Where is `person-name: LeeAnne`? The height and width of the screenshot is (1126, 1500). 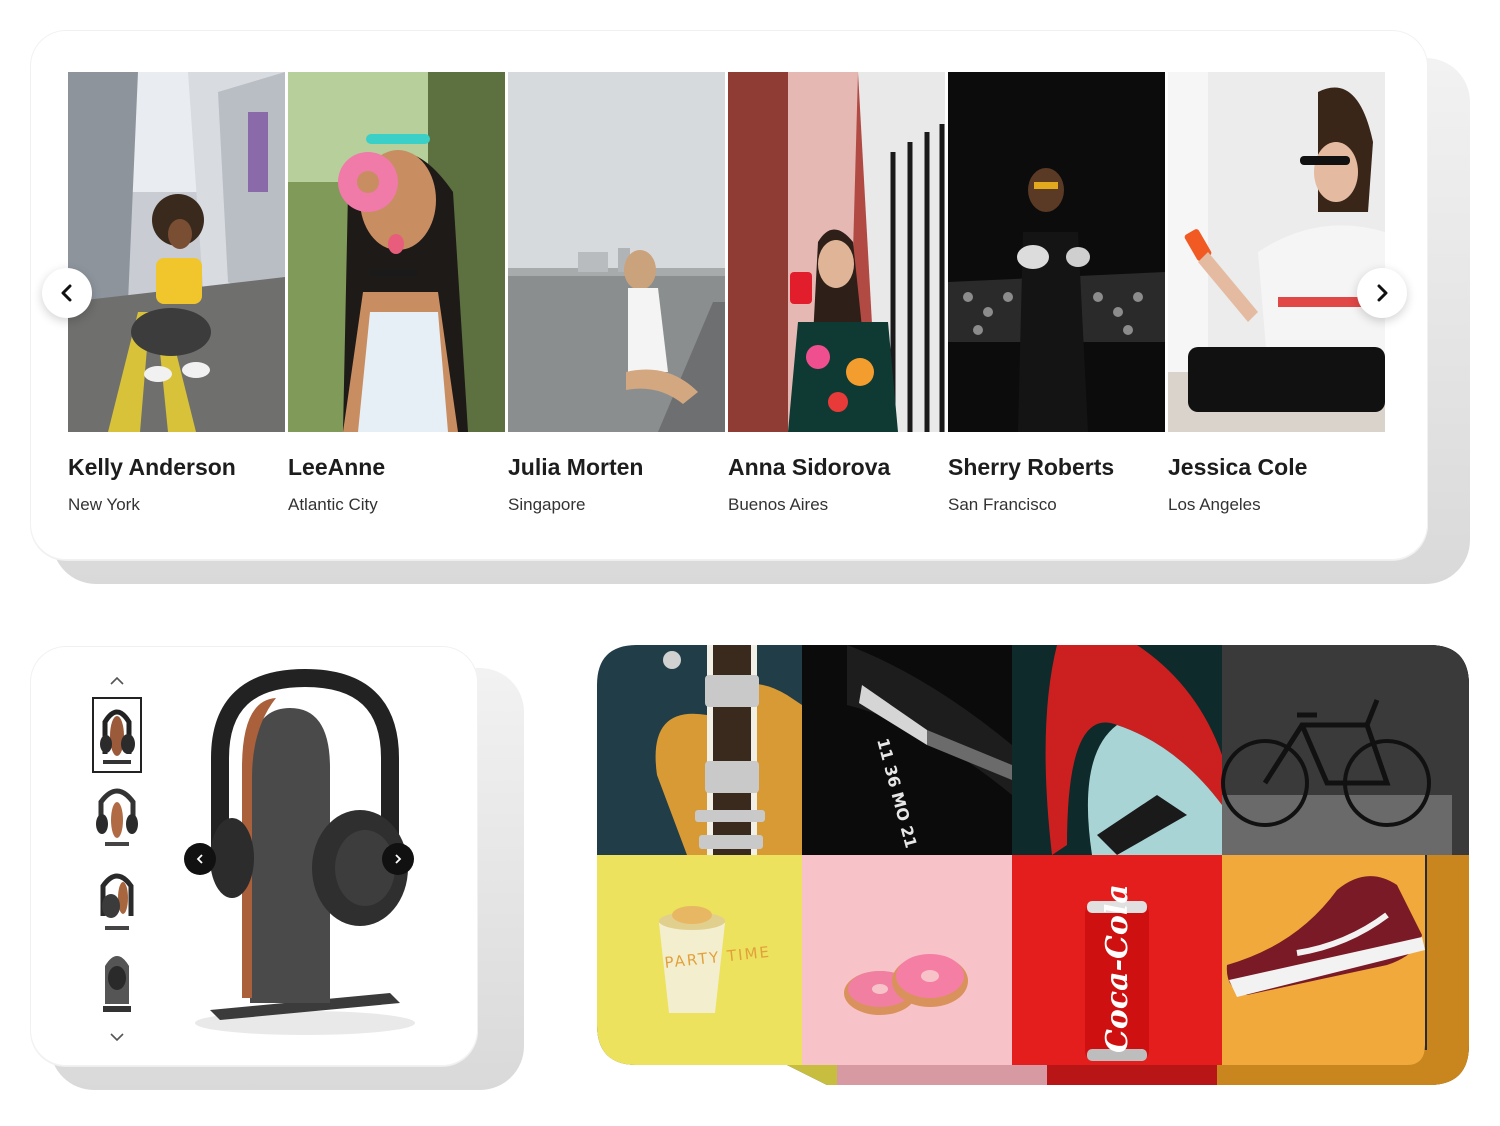
person-name: LeeAnne is located at coordinates (337, 467).